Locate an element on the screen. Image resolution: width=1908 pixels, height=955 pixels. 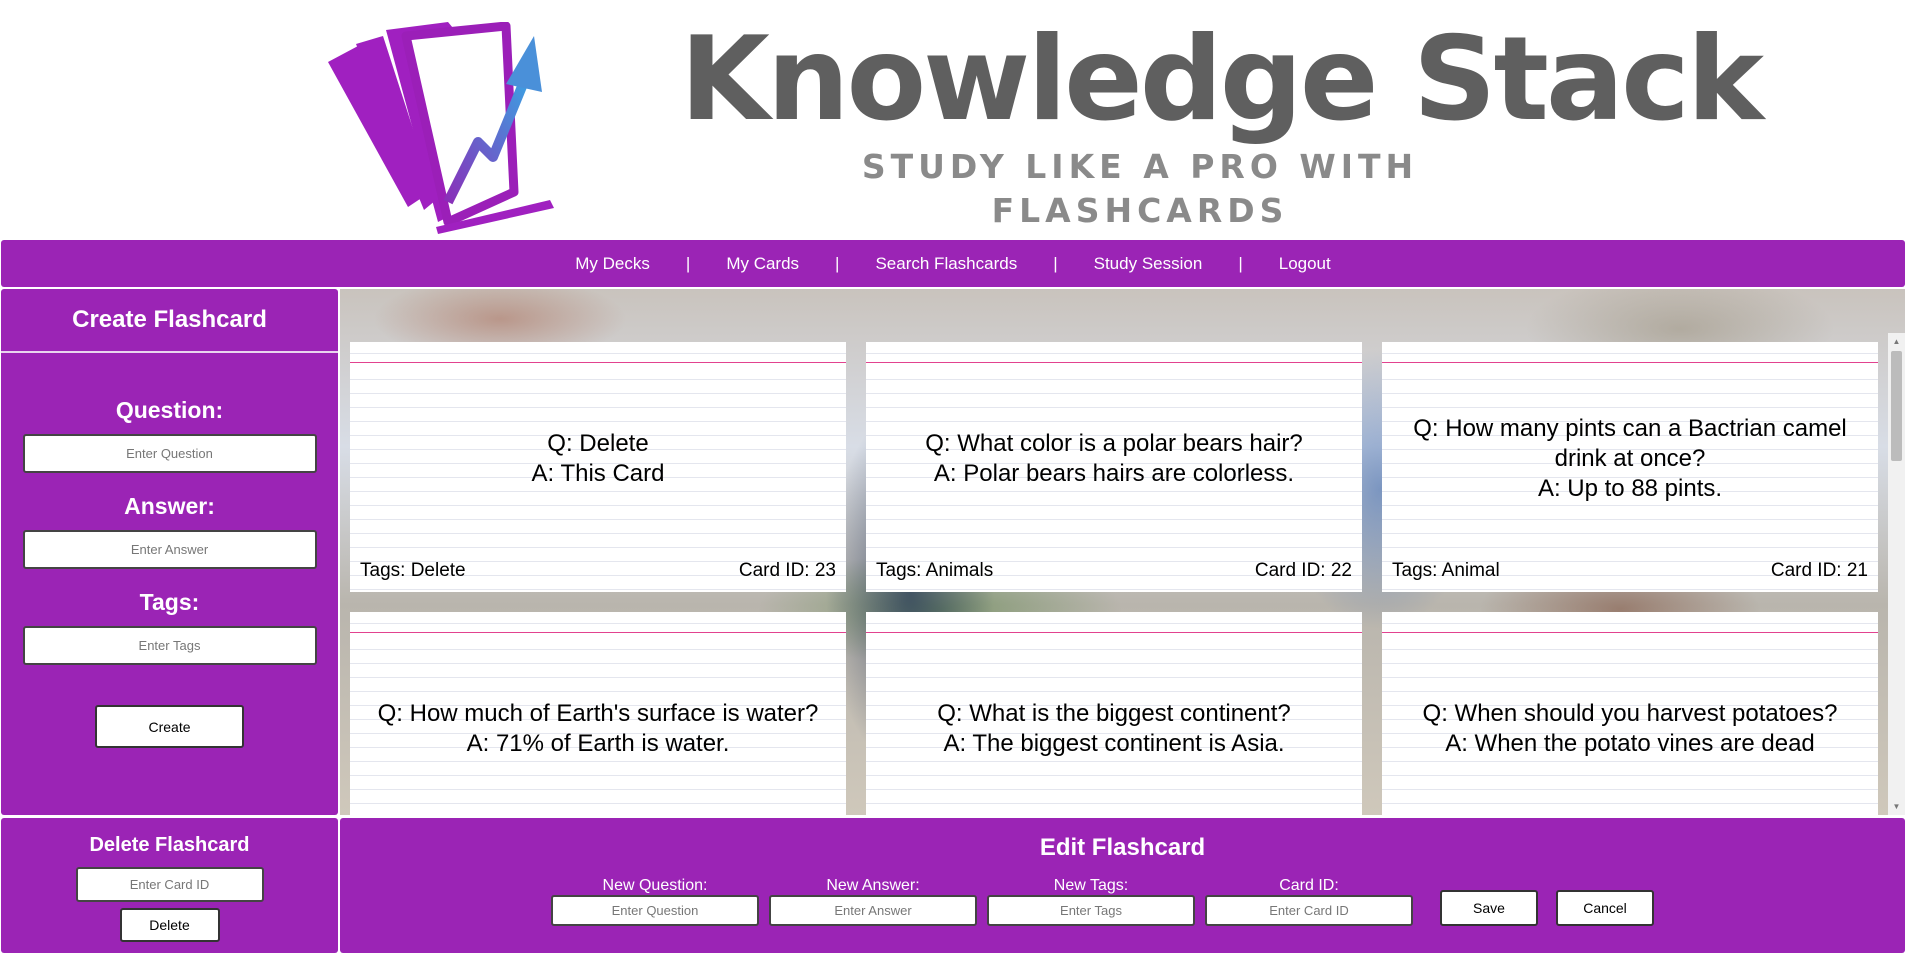
card-tags: Tags: Animals is located at coordinates (935, 570).